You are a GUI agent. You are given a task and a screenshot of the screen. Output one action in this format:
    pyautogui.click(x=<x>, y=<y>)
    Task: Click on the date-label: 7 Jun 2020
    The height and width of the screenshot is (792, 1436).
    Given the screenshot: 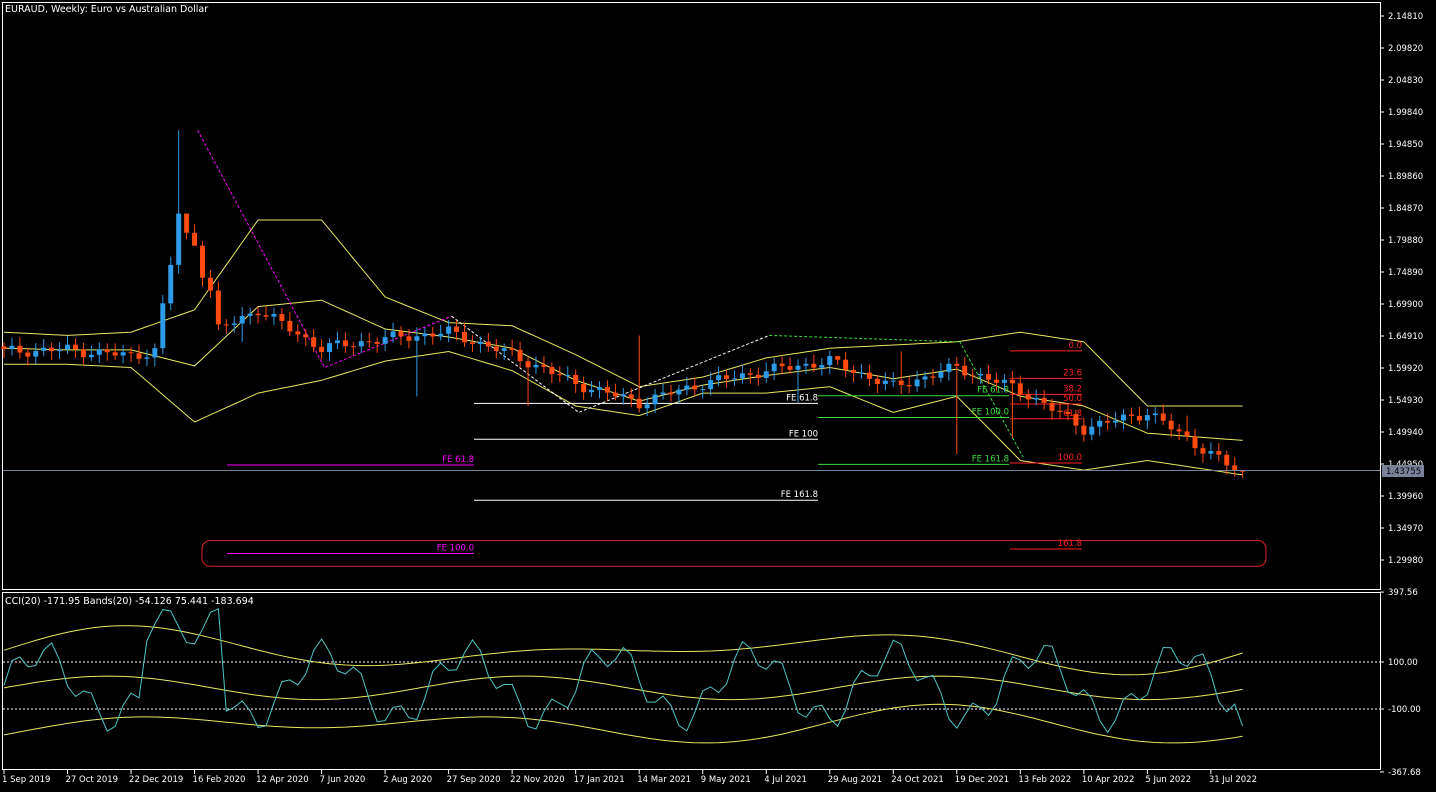 What is the action you would take?
    pyautogui.click(x=343, y=780)
    